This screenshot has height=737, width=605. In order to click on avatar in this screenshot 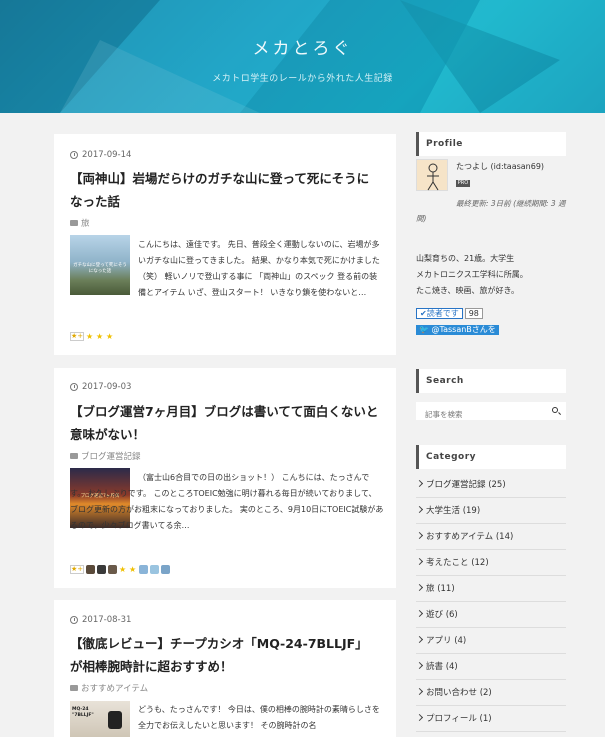, I will do `click(432, 175)`.